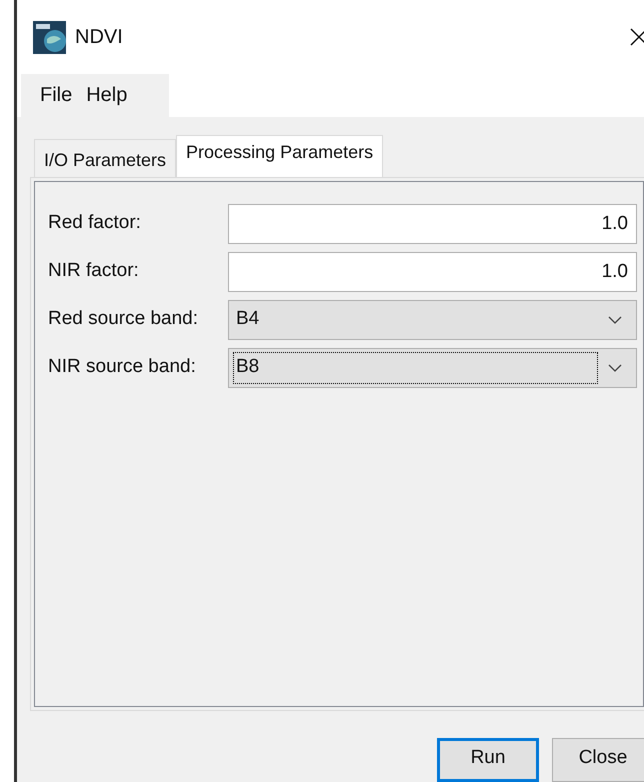  Describe the element at coordinates (105, 157) in the screenshot. I see `tab: I/O Parameters` at that location.